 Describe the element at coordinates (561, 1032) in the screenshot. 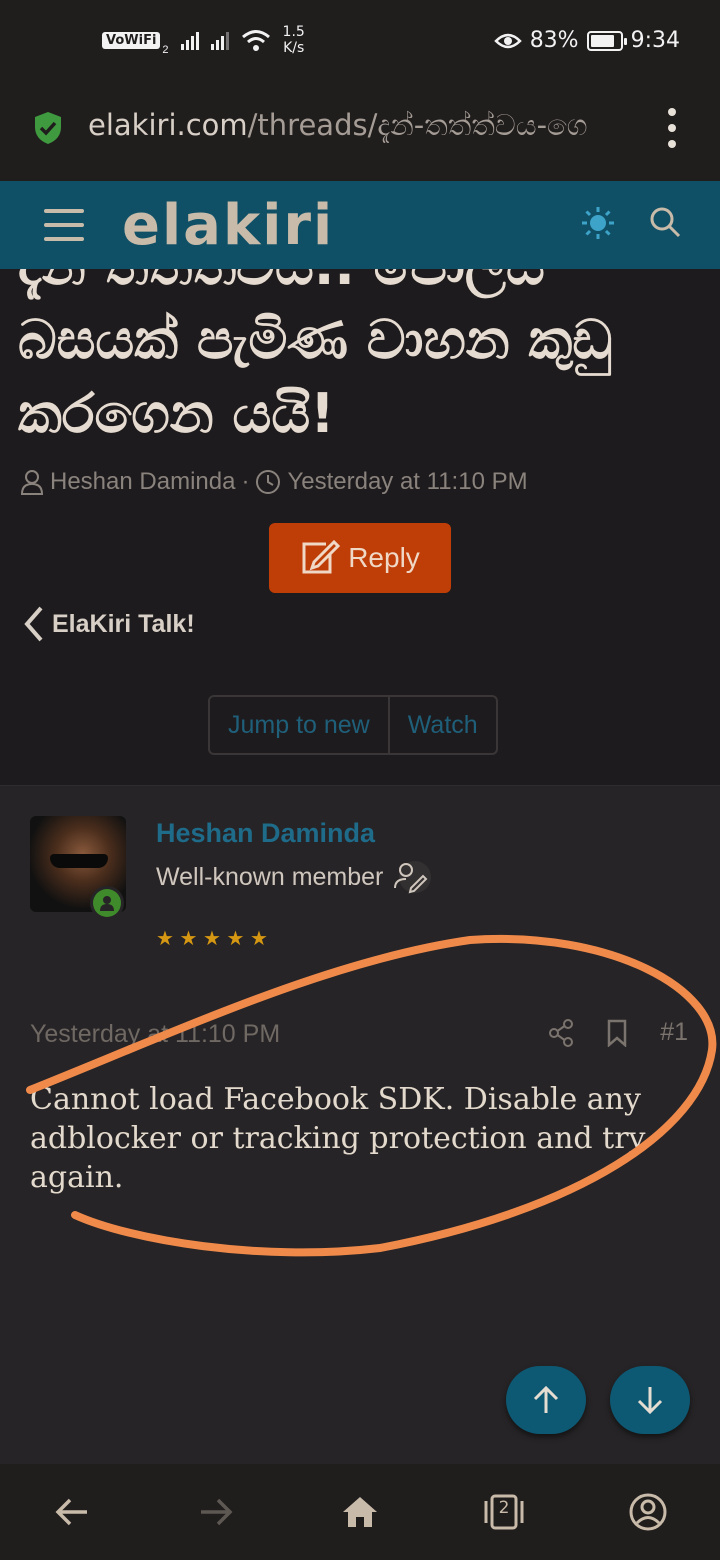

I see `share-icon` at that location.